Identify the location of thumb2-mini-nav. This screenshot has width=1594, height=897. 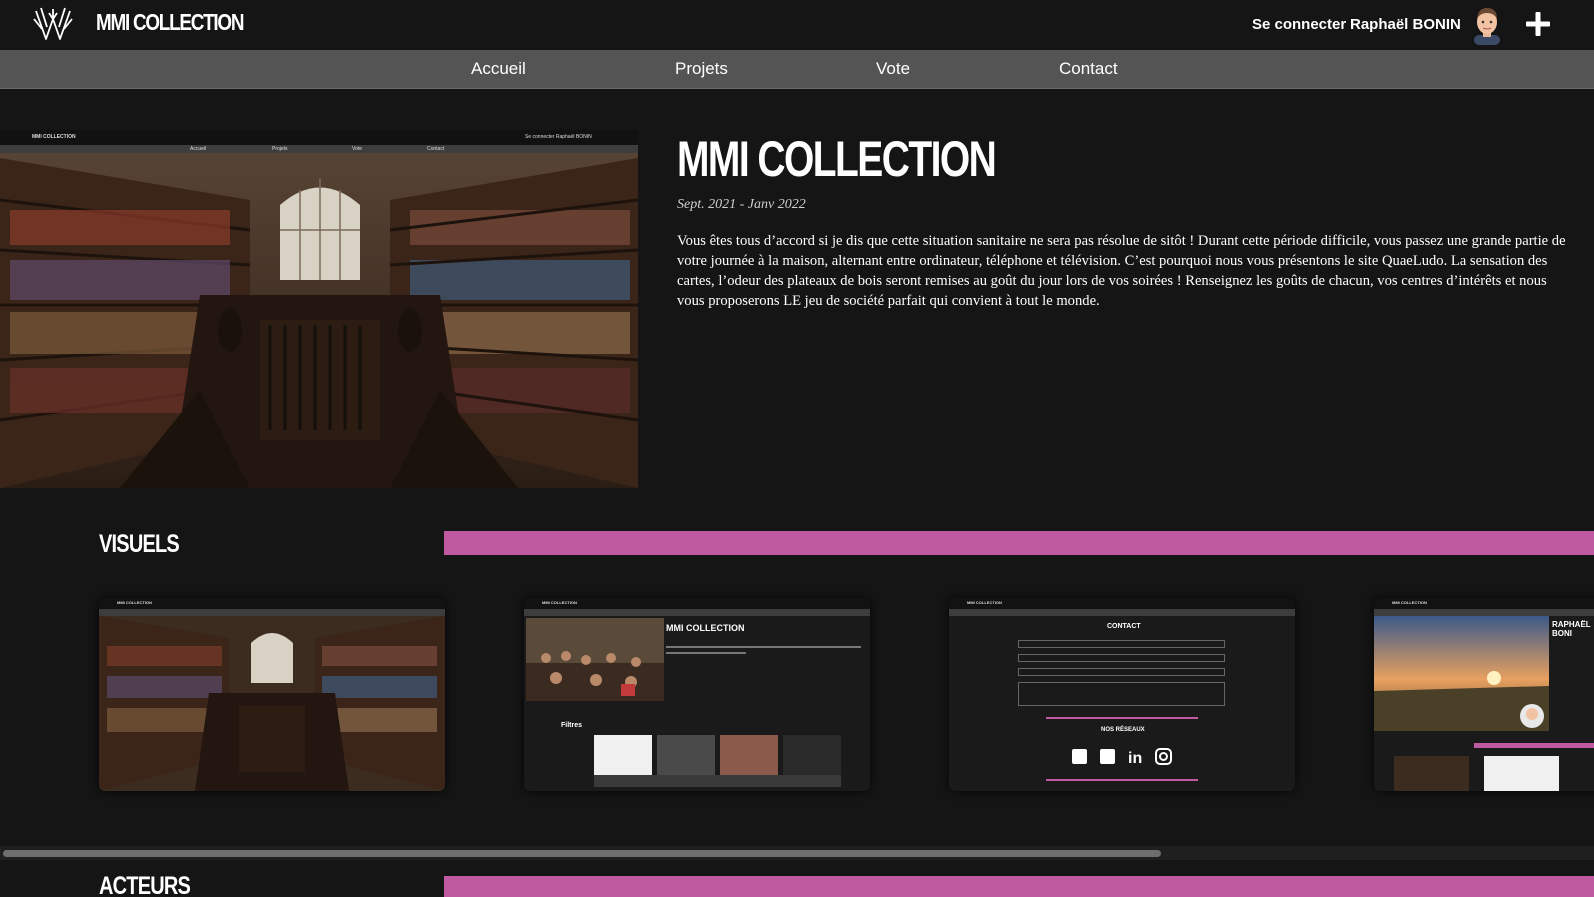
(697, 612).